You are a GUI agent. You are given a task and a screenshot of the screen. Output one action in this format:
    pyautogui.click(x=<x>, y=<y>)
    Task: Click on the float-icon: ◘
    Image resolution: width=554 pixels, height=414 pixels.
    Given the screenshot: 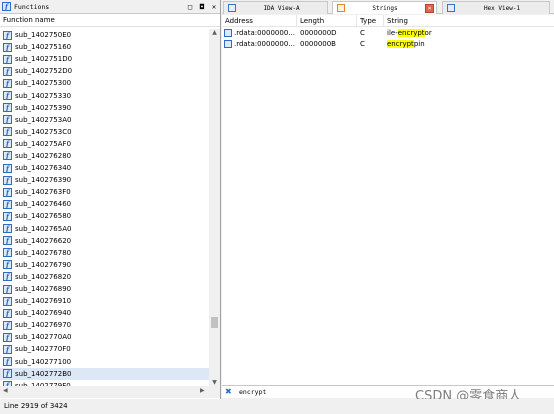 What is the action you would take?
    pyautogui.click(x=202, y=7)
    